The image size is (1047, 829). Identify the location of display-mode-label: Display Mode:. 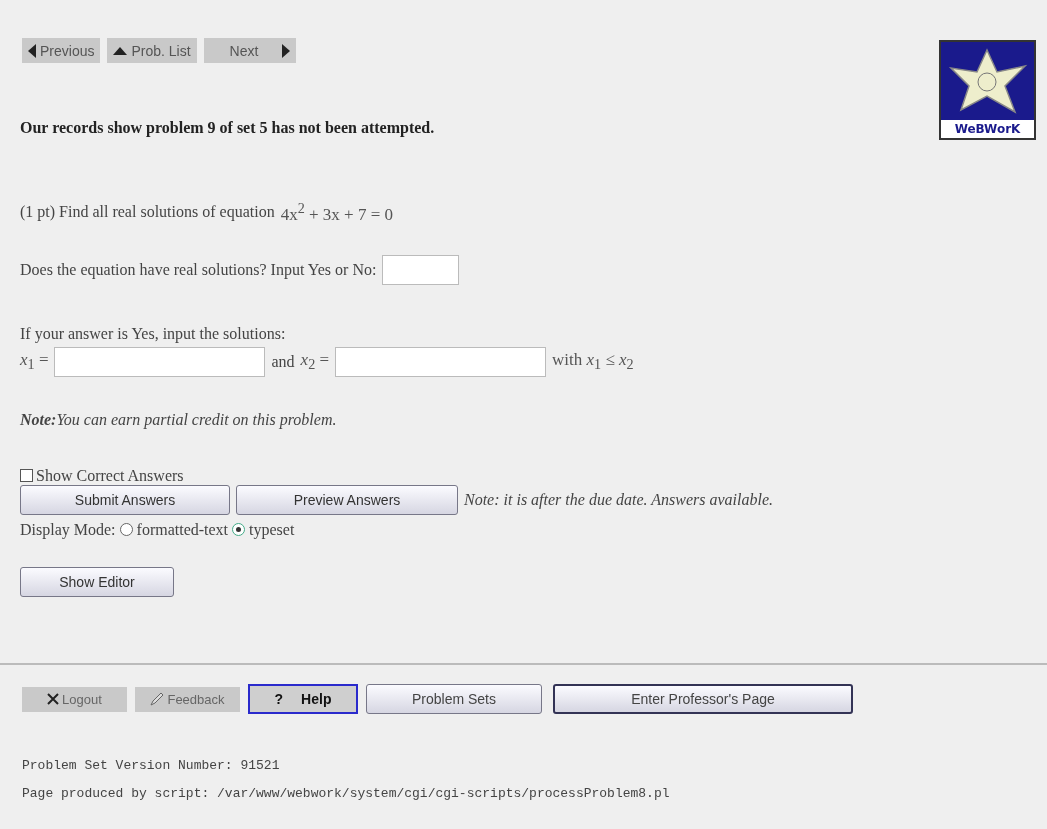
(68, 529).